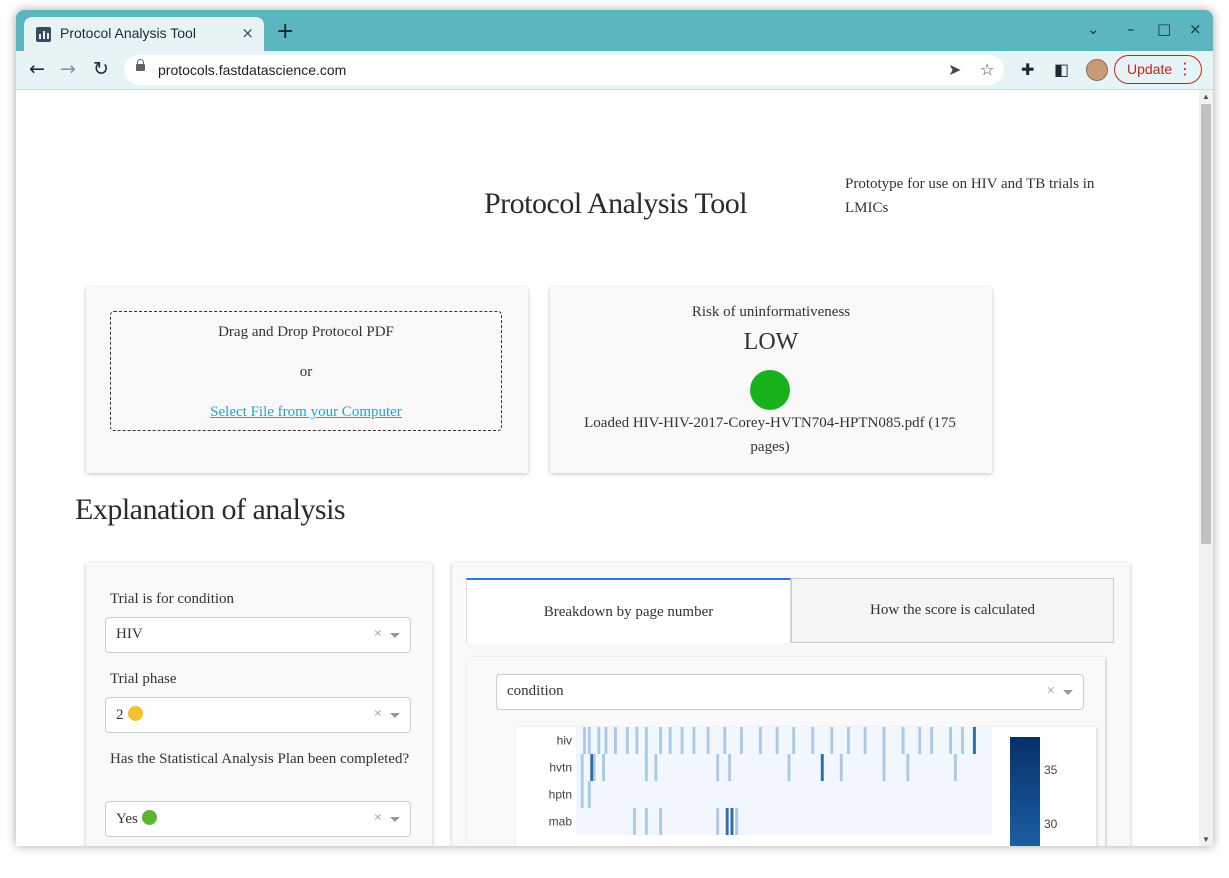 This screenshot has height=878, width=1229. What do you see at coordinates (1093, 29) in the screenshot?
I see `tab-search-icon: ⌄` at bounding box center [1093, 29].